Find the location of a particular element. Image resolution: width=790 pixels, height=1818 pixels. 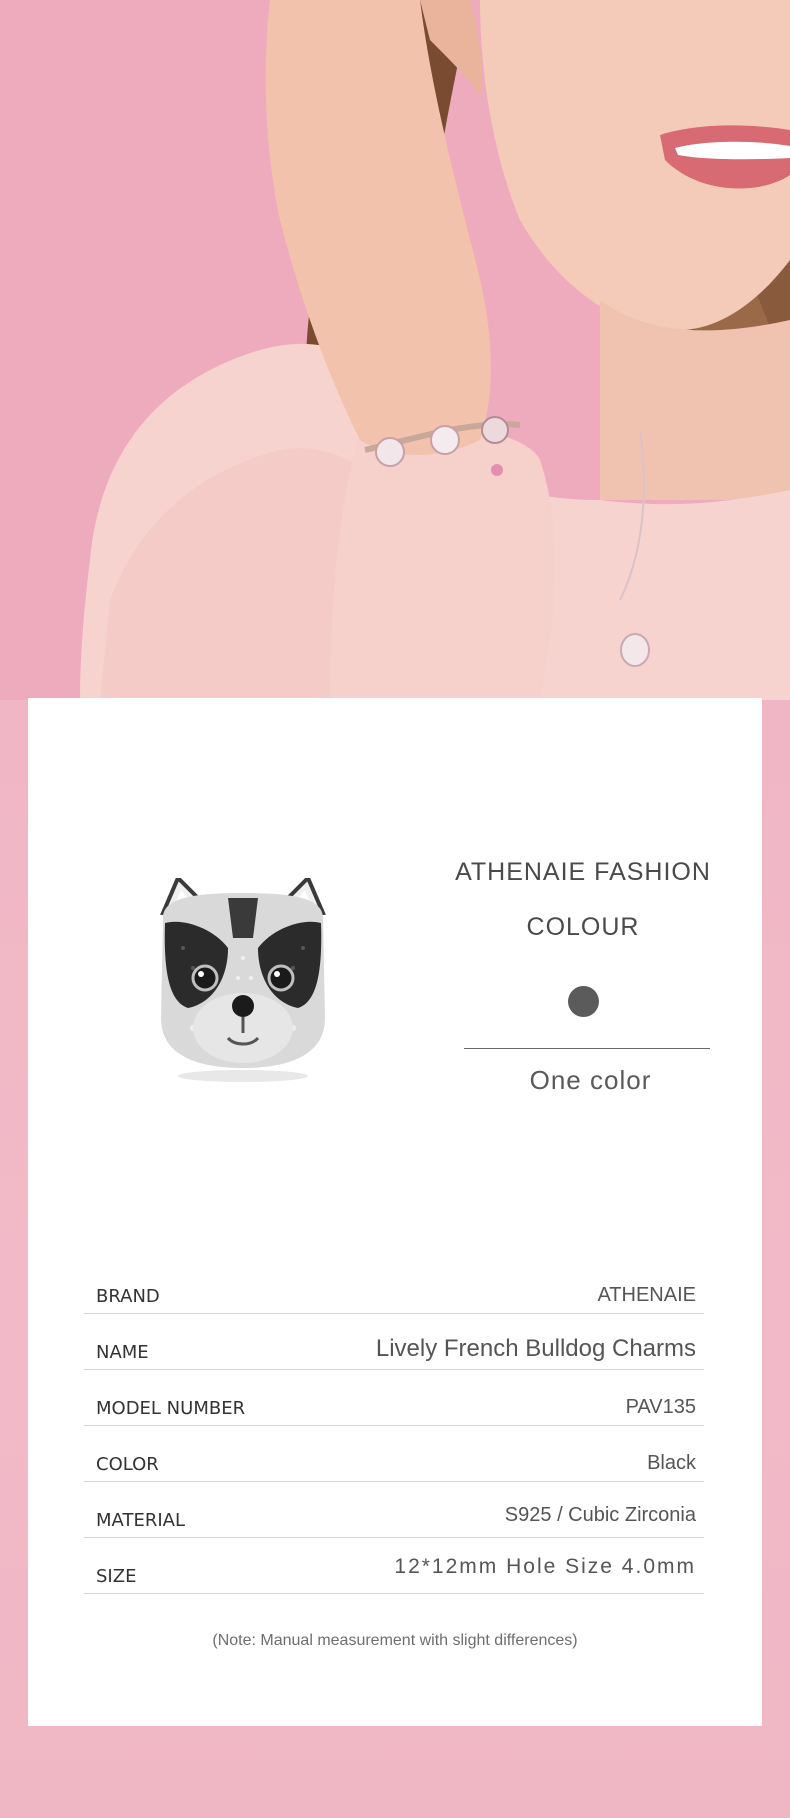

spec-label: MODEL NUMBER is located at coordinates (171, 1408).